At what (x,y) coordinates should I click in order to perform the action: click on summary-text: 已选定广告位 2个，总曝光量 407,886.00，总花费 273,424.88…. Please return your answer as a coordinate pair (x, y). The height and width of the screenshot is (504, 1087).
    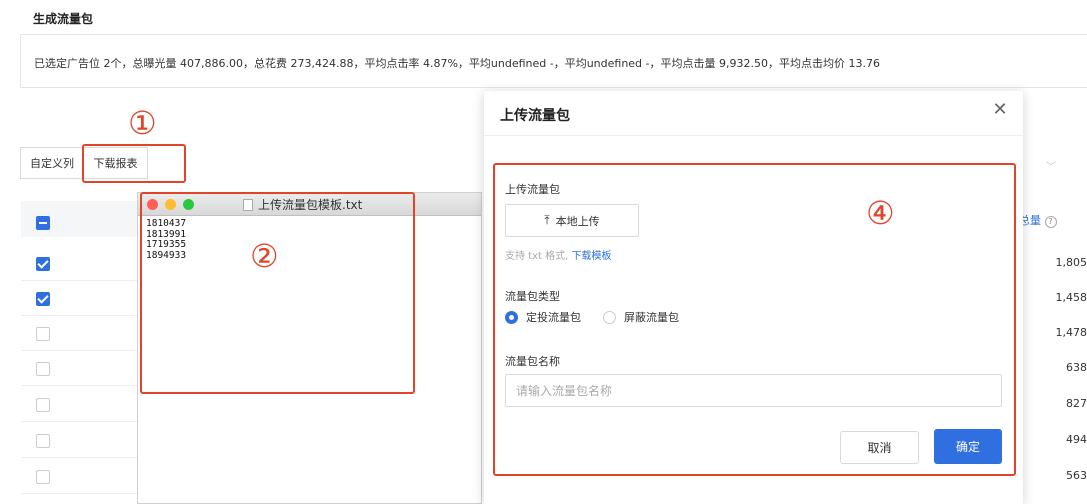
    Looking at the image, I should click on (457, 63).